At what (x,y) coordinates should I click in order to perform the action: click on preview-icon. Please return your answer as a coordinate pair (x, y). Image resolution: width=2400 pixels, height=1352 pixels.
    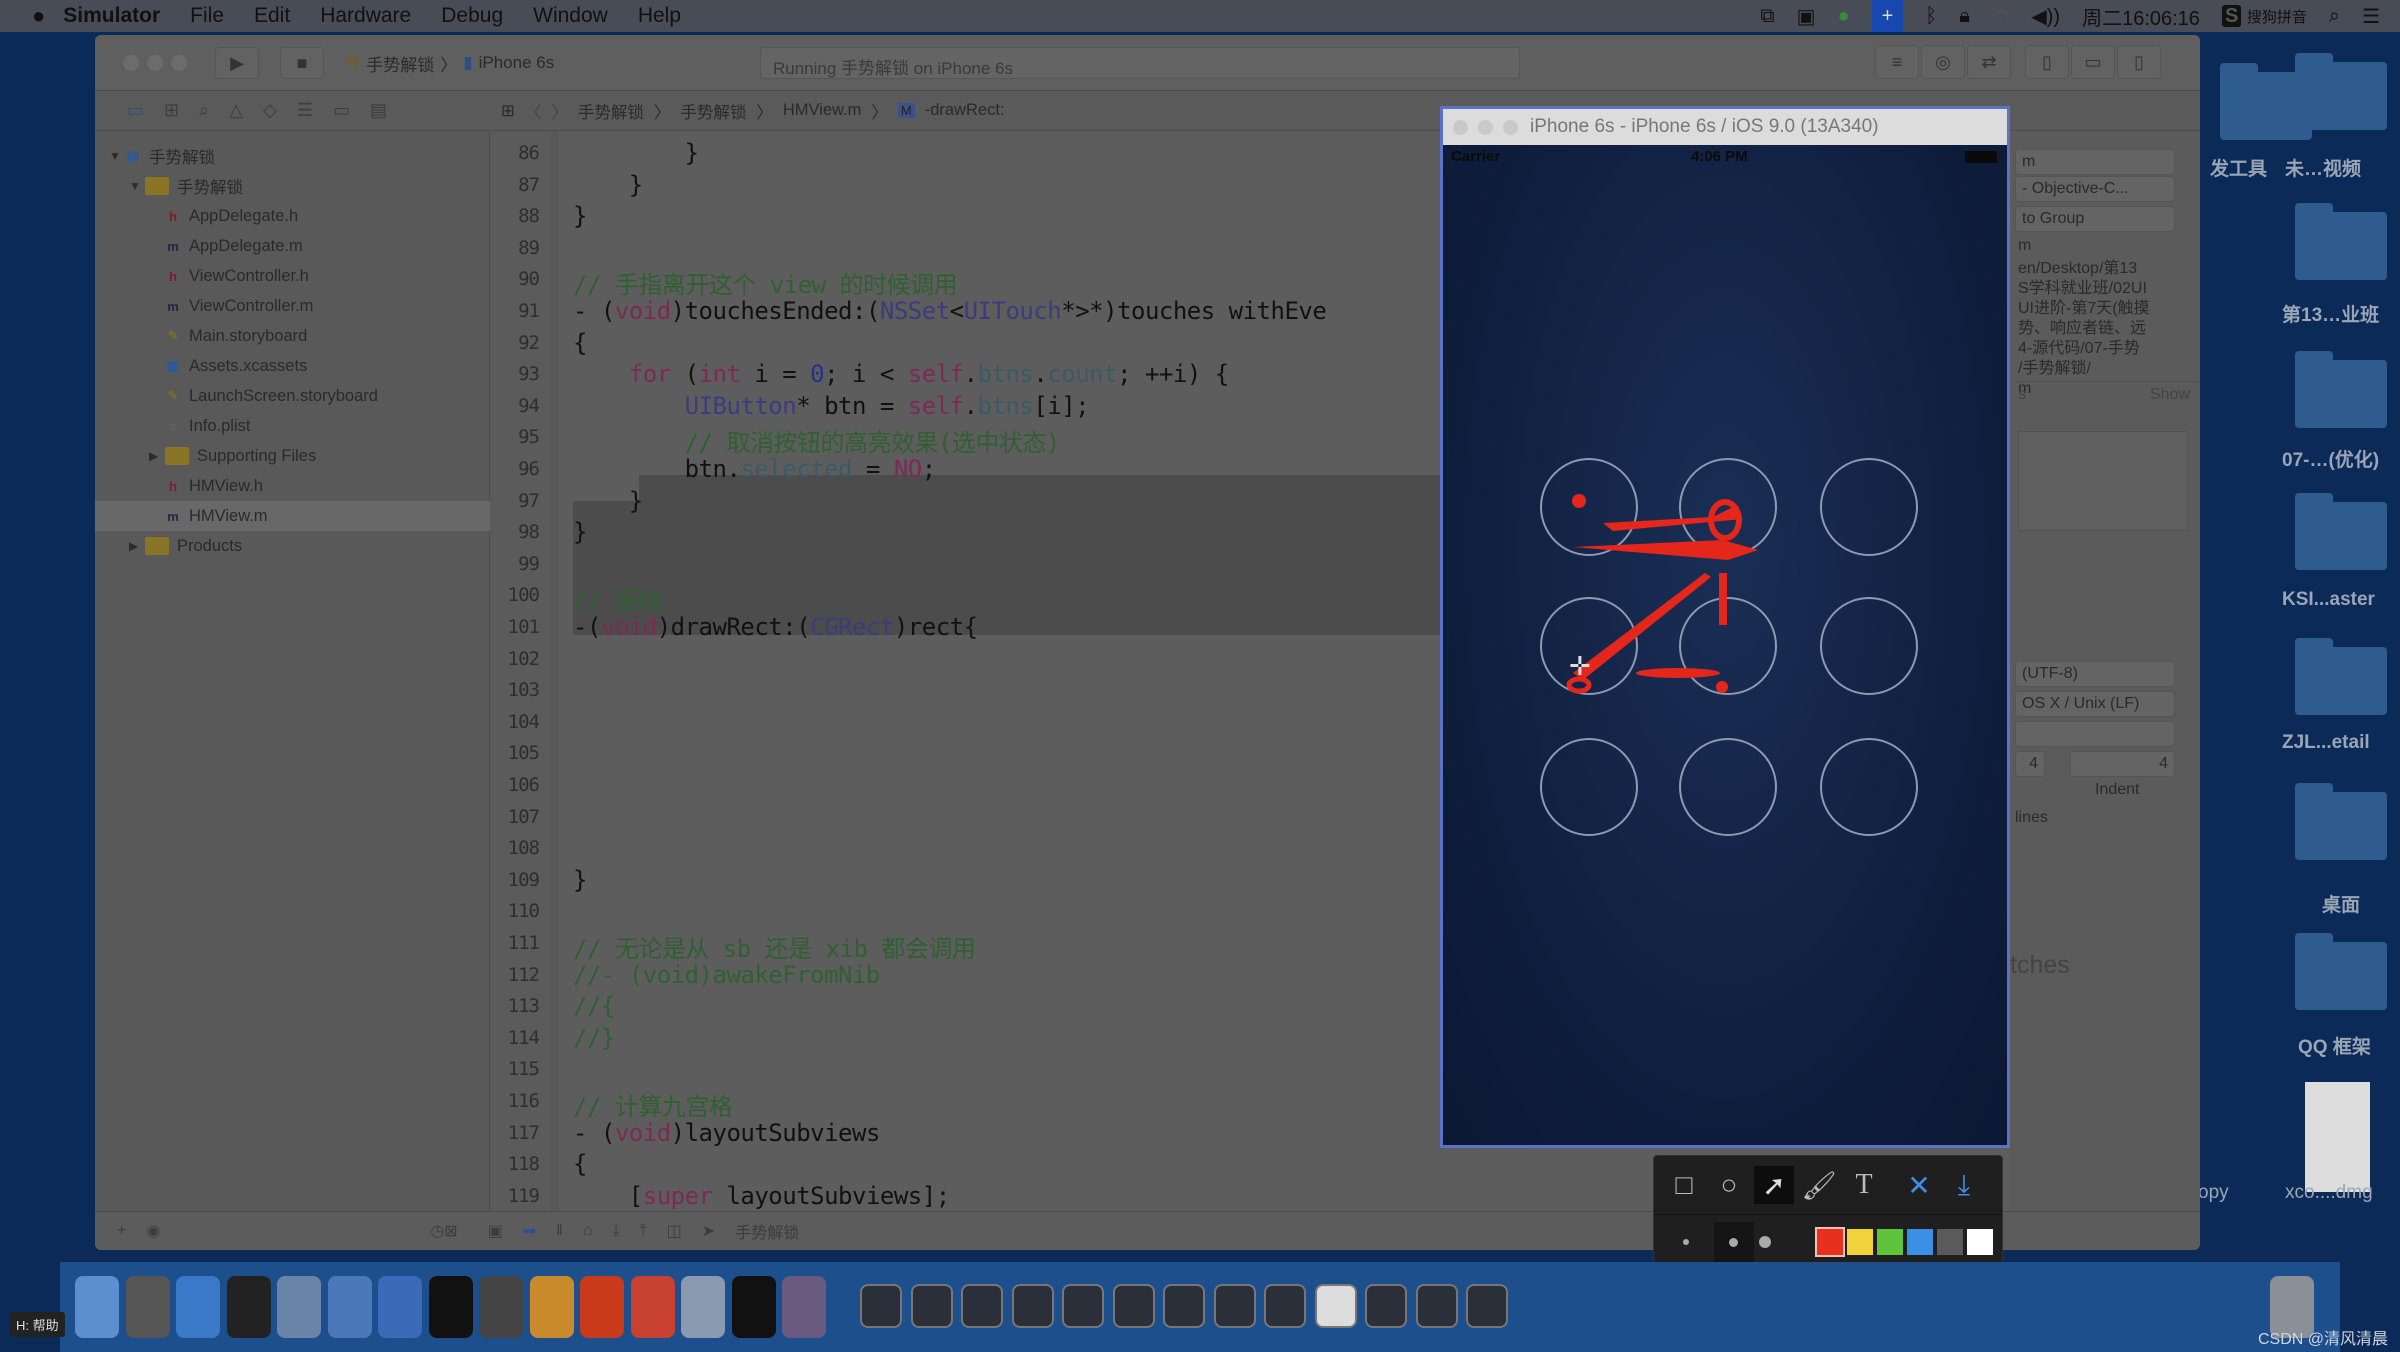
    Looking at the image, I should click on (703, 1307).